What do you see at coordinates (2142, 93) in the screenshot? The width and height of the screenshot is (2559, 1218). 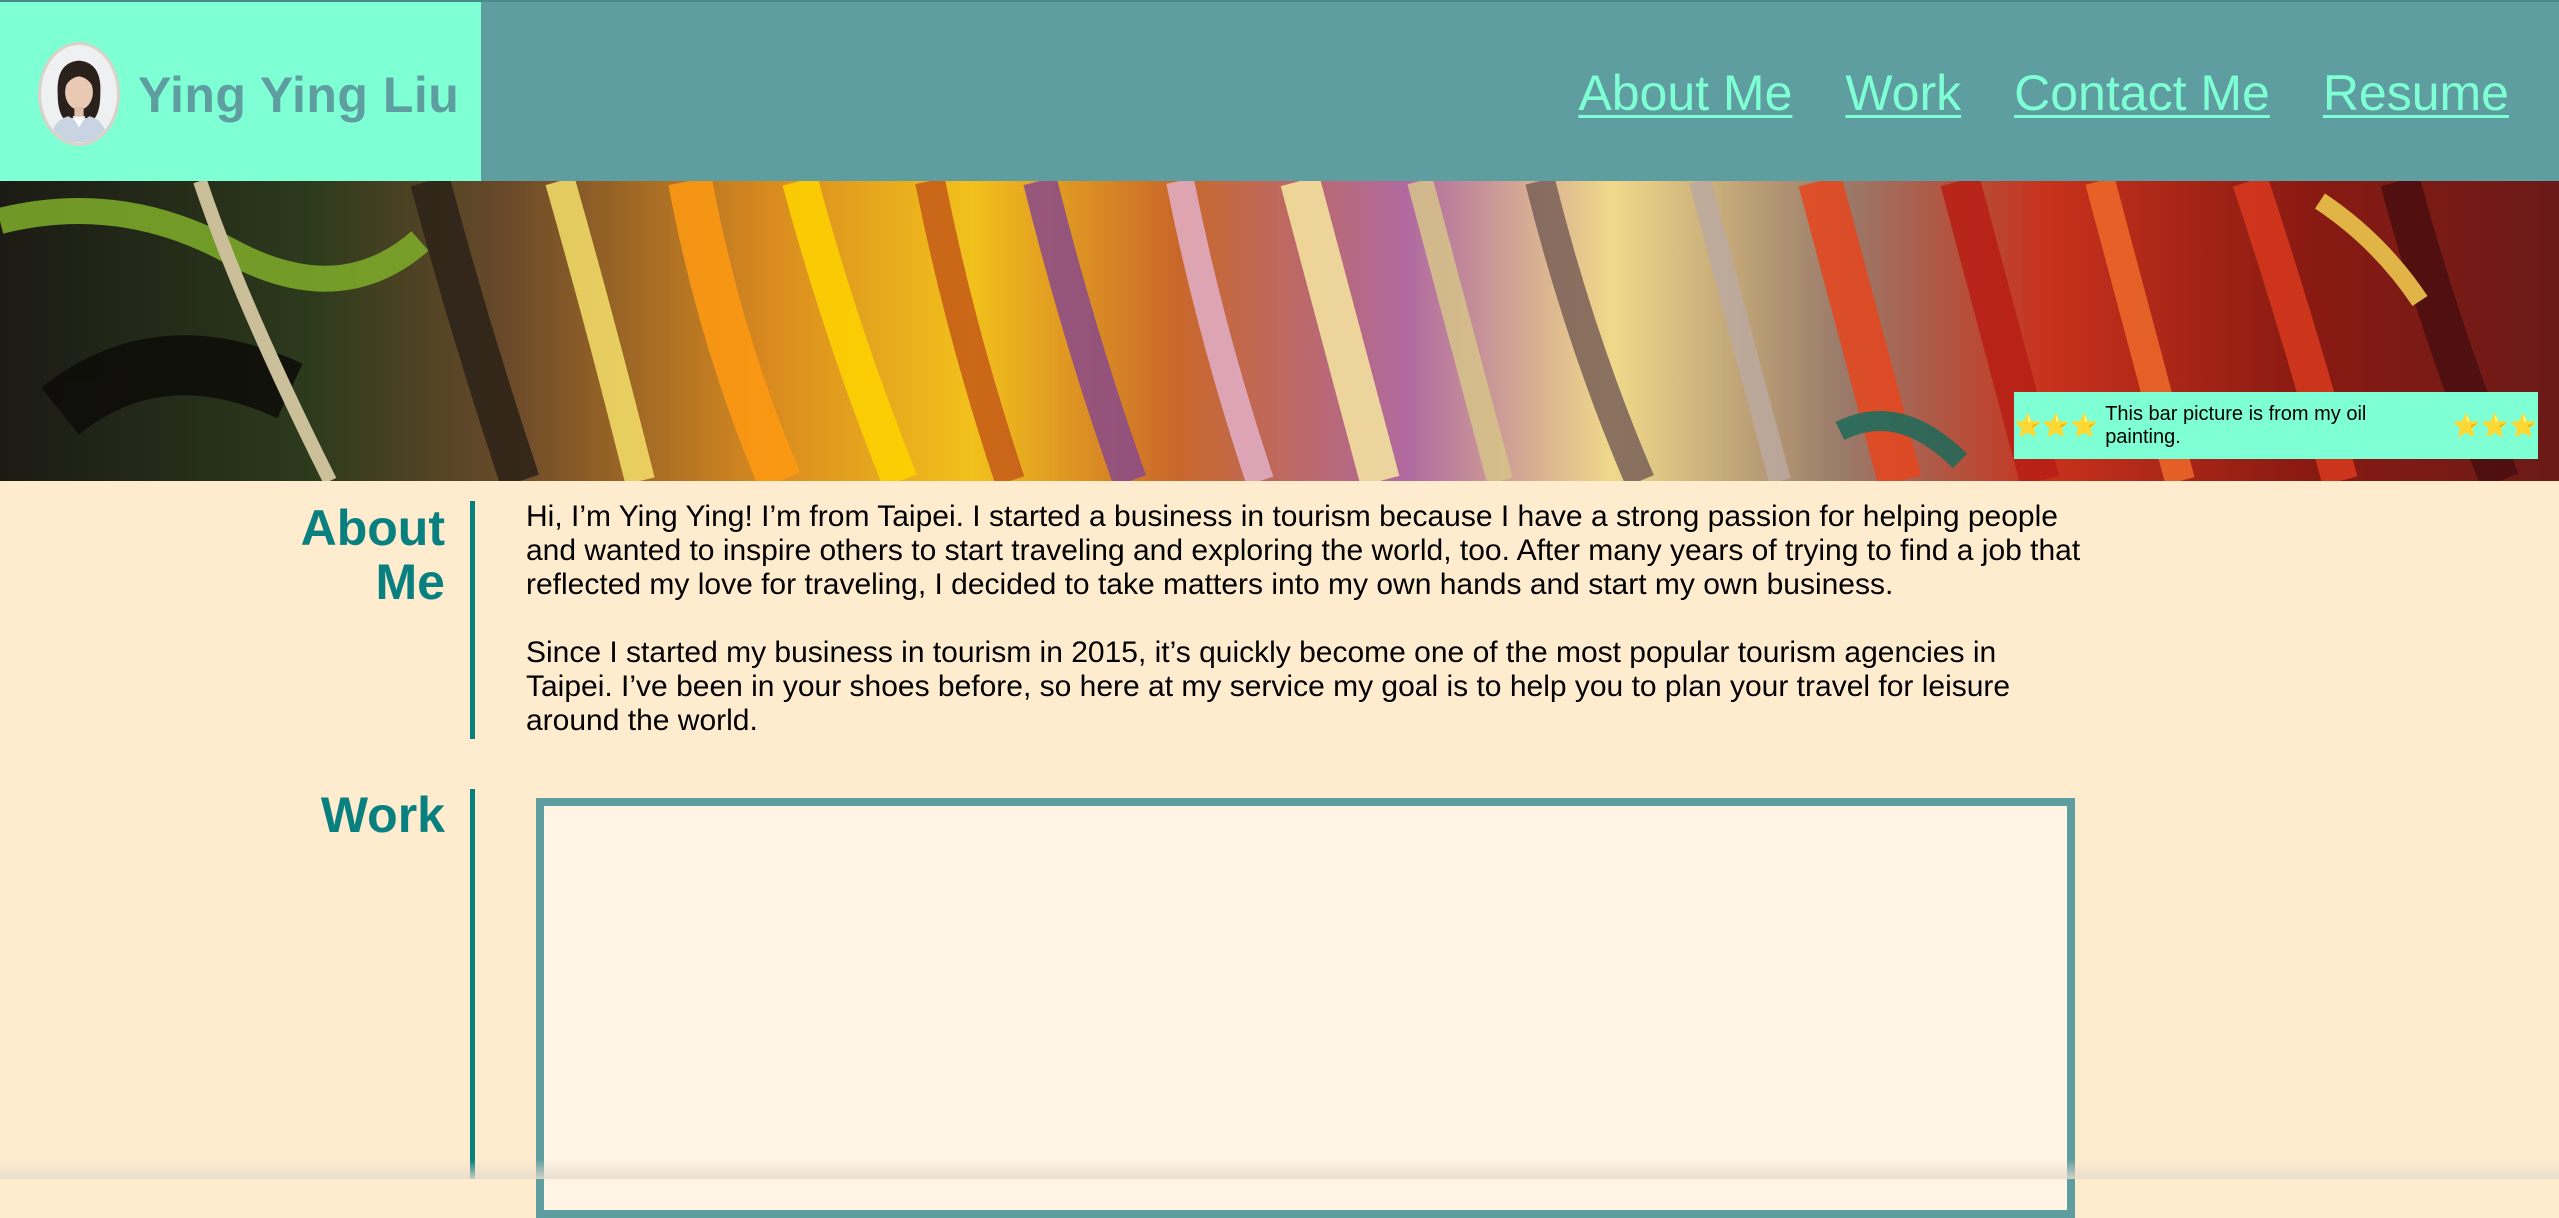 I see `nav-link-contact-me: Contact Me` at bounding box center [2142, 93].